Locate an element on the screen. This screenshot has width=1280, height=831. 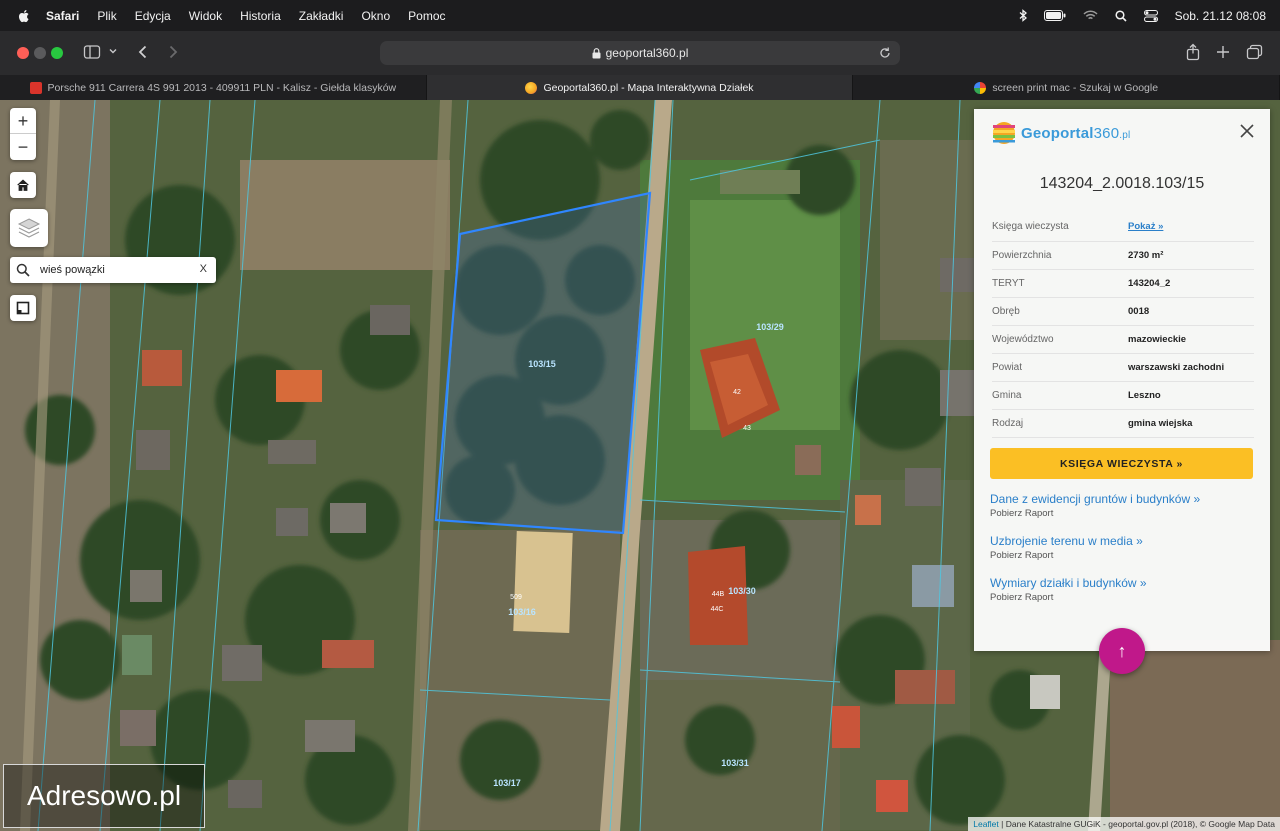
layers-button is located at coordinates (29, 228).